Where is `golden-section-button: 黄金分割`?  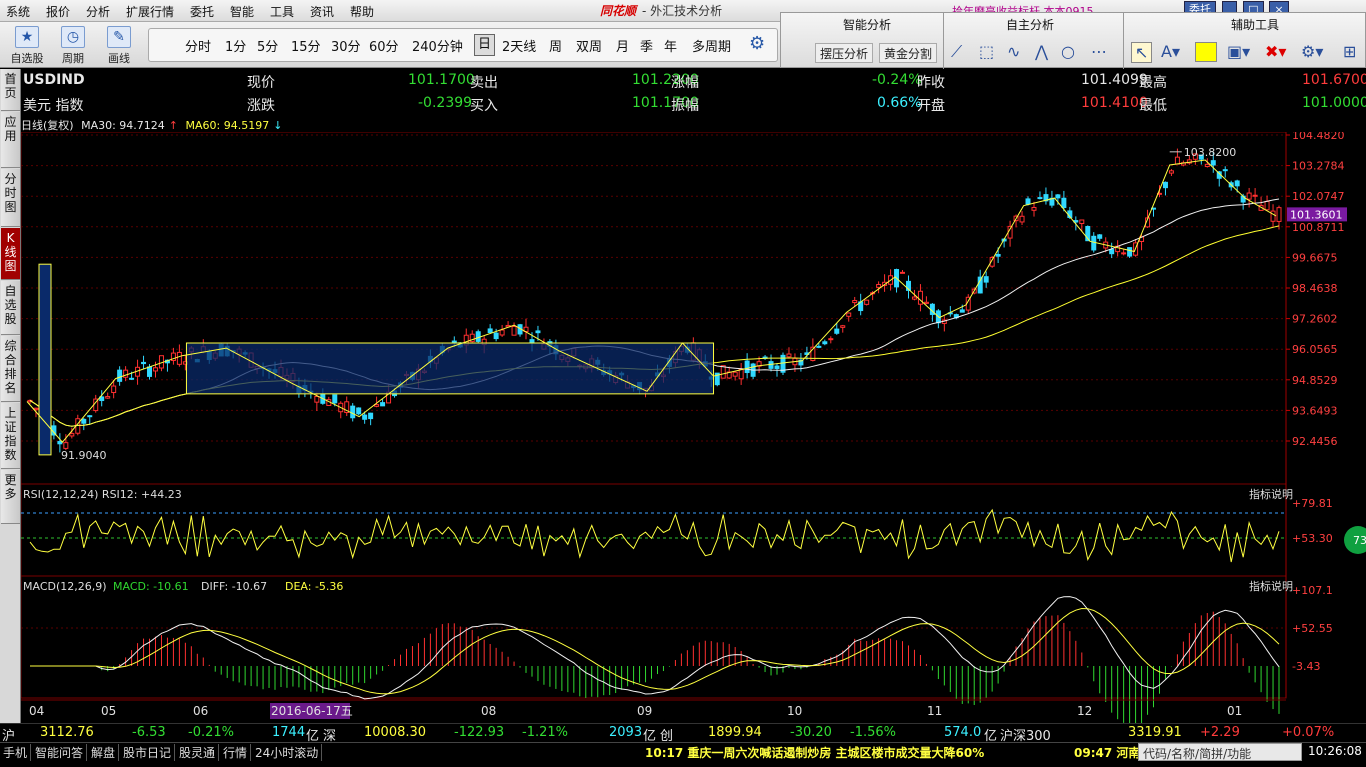
golden-section-button: 黄金分割 is located at coordinates (908, 53).